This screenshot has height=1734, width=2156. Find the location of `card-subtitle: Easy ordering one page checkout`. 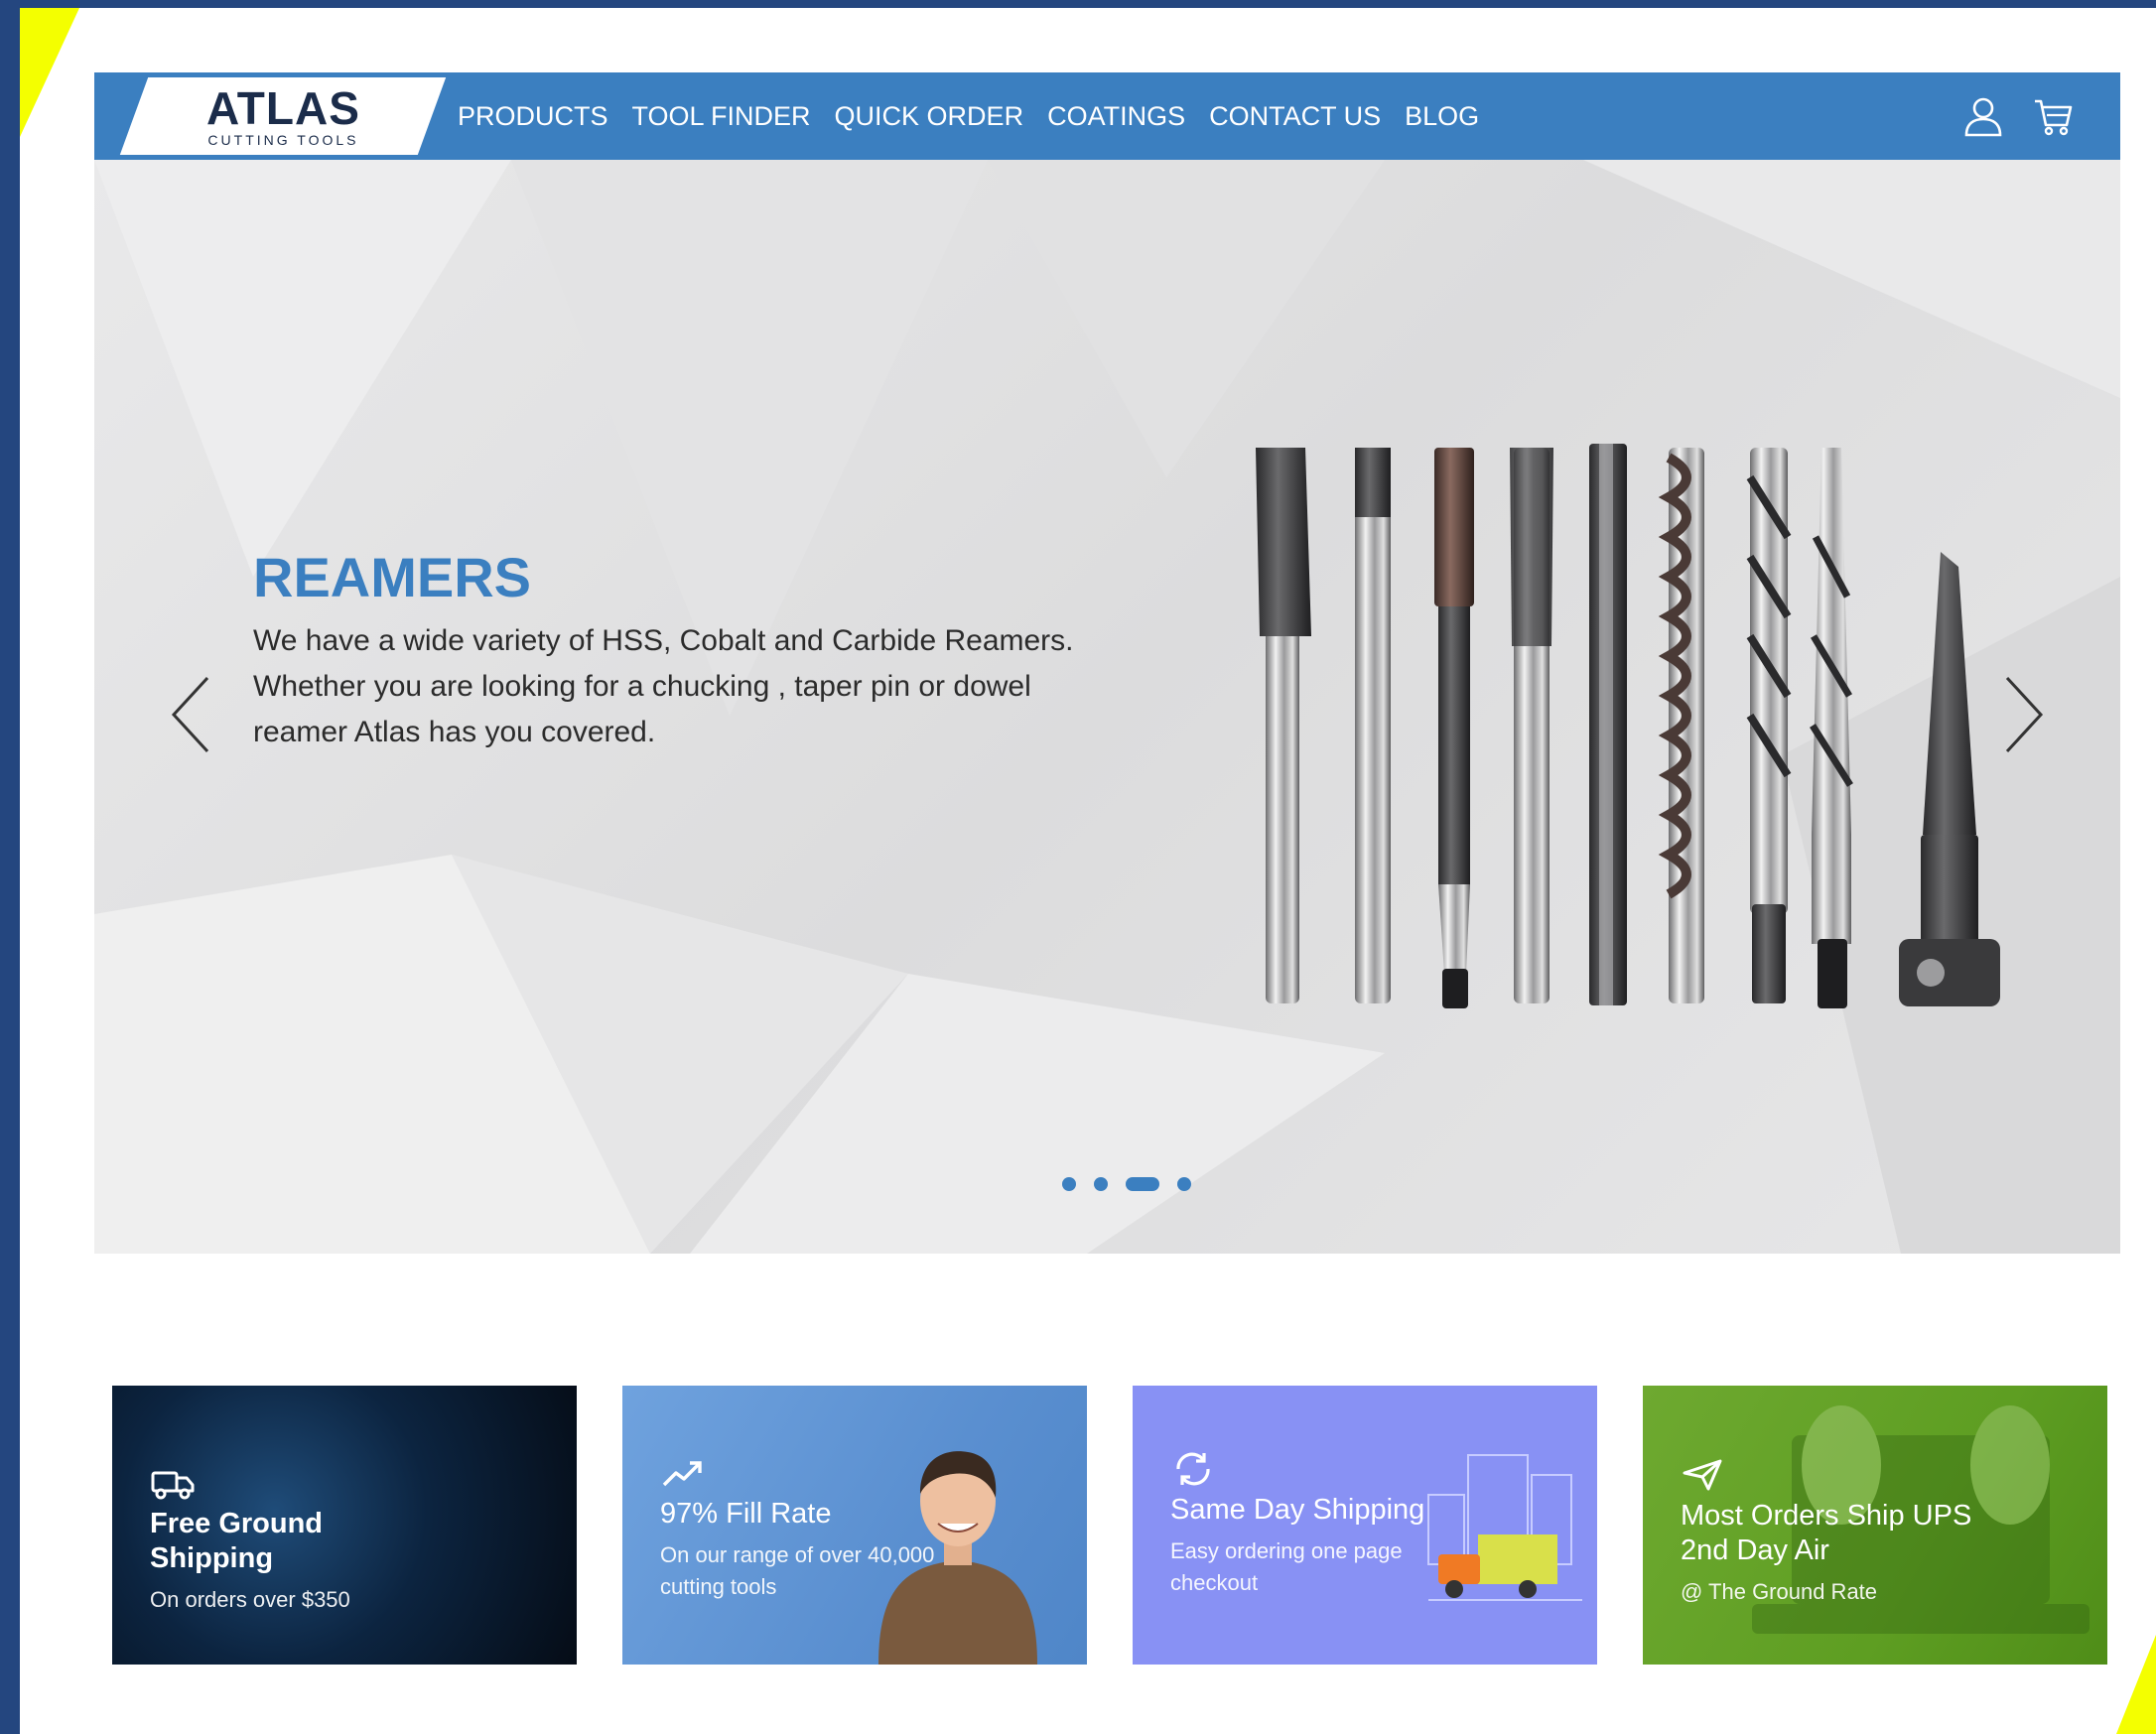

card-subtitle: Easy ordering one page checkout is located at coordinates (1286, 1566).